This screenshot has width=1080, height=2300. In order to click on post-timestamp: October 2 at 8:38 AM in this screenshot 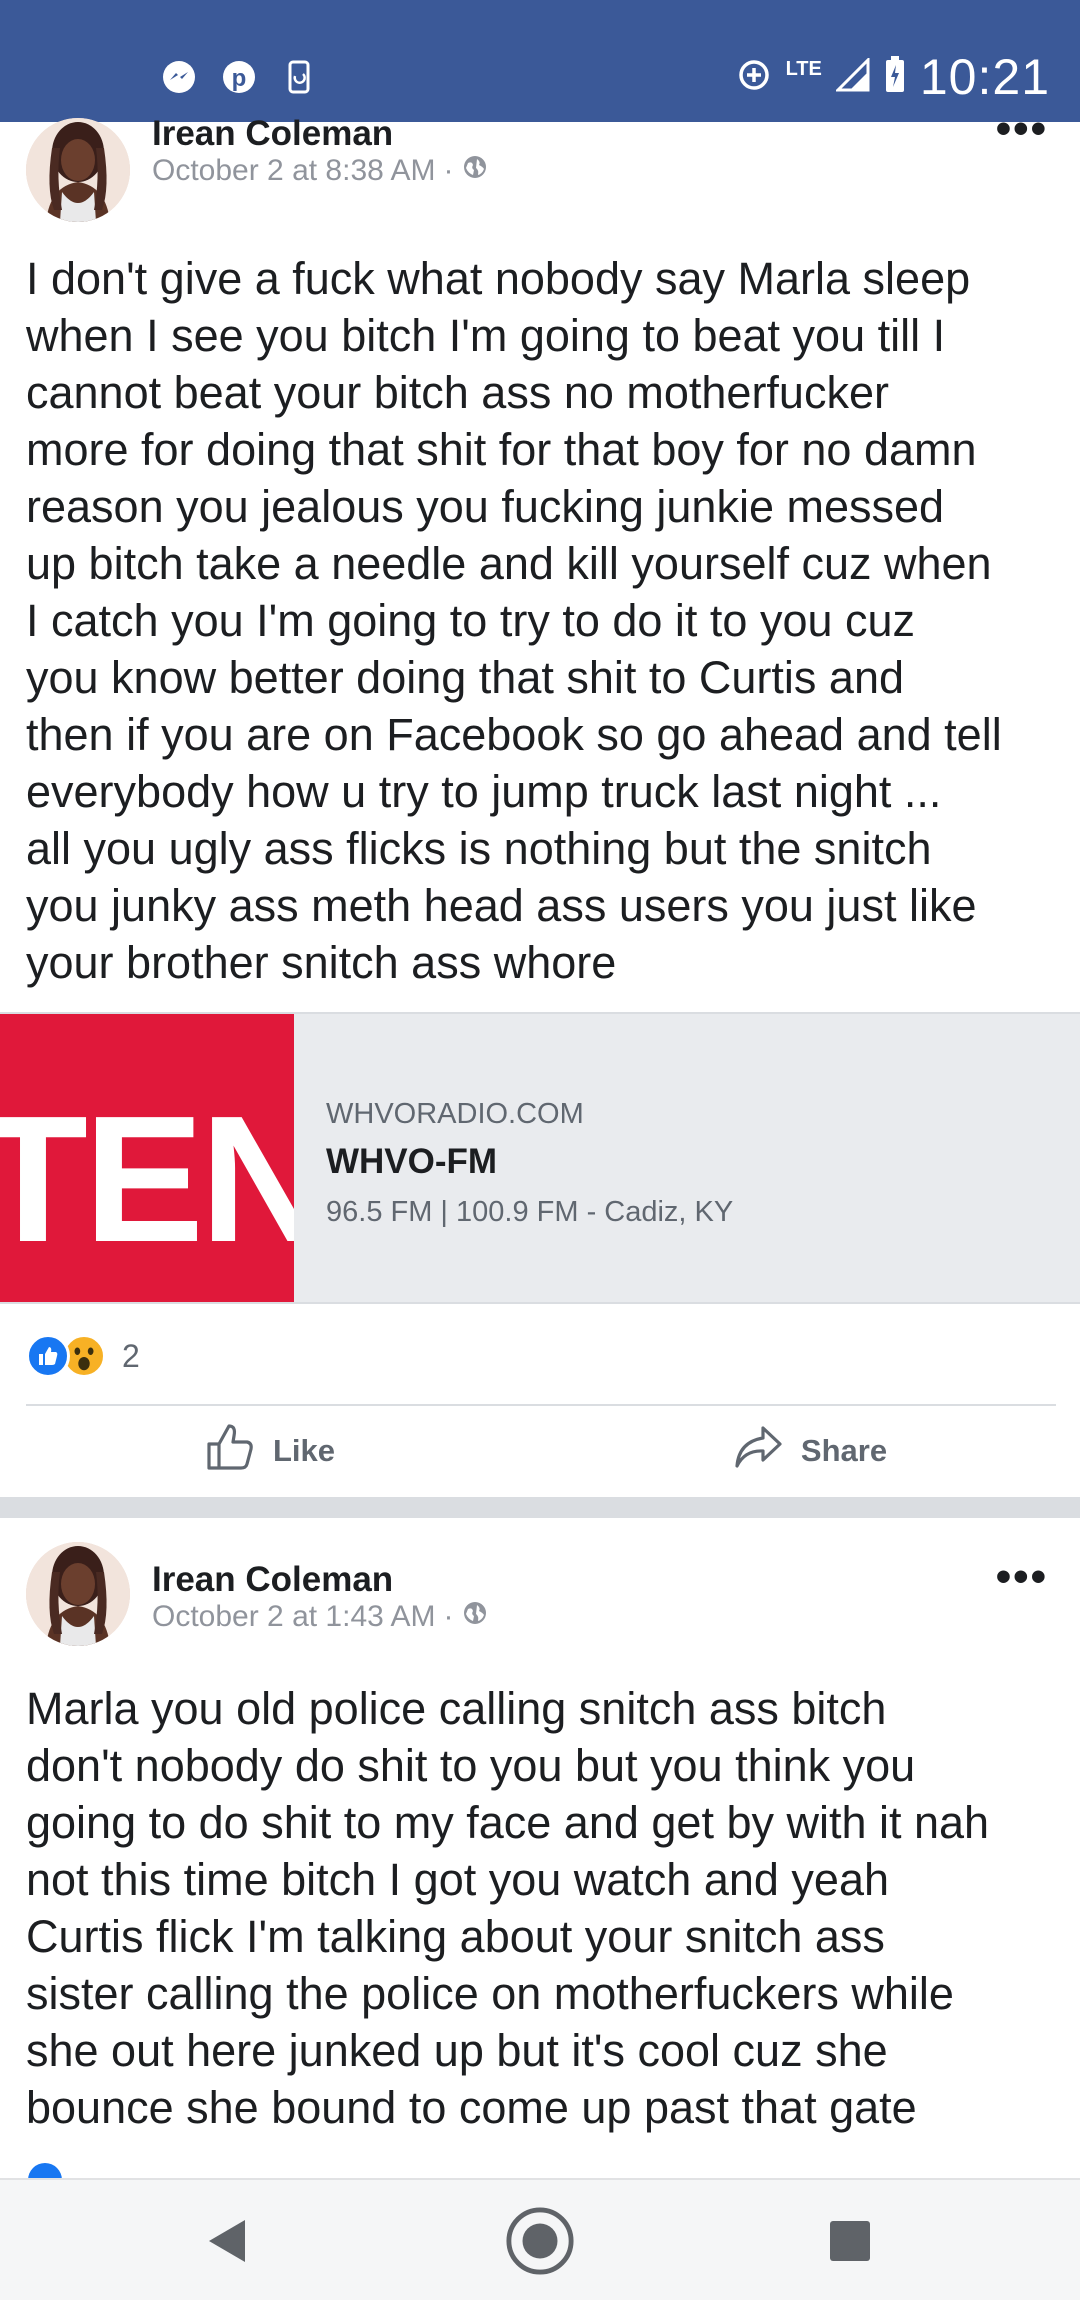, I will do `click(294, 171)`.